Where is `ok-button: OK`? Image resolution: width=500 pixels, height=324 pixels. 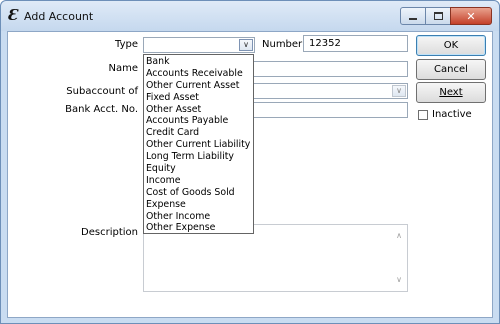
ok-button: OK is located at coordinates (451, 45).